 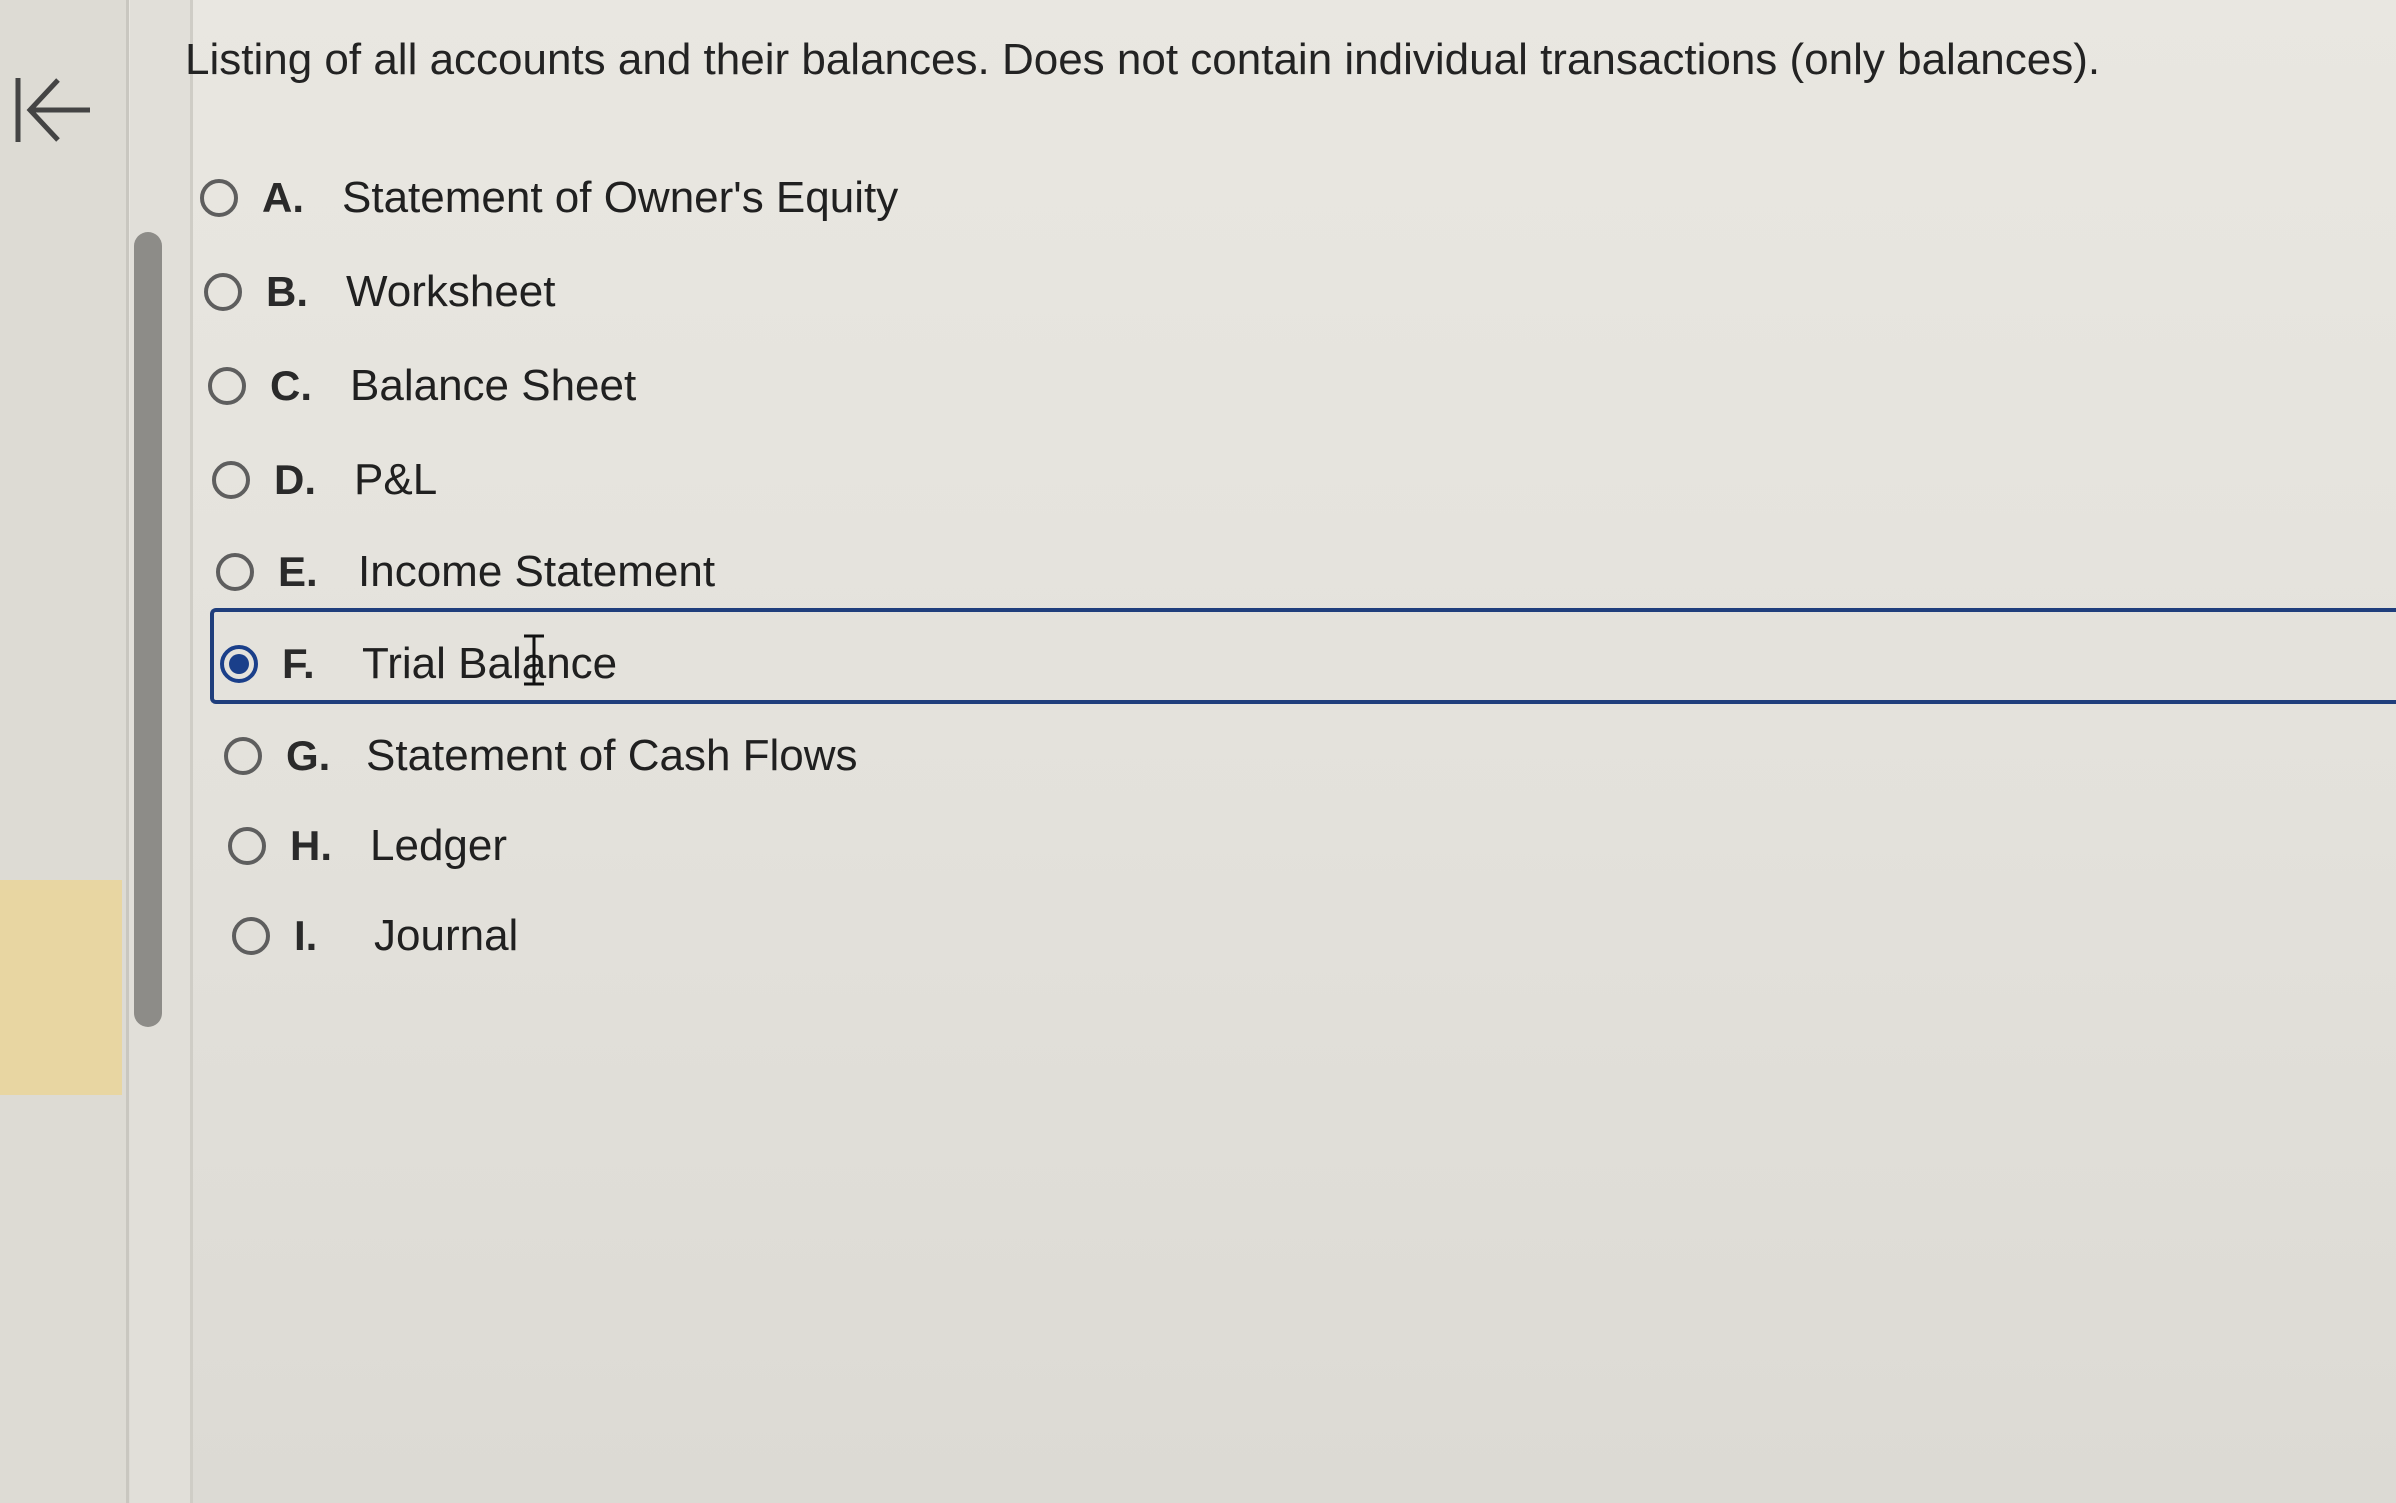 What do you see at coordinates (367, 846) in the screenshot?
I see `option-h: H. Ledger` at bounding box center [367, 846].